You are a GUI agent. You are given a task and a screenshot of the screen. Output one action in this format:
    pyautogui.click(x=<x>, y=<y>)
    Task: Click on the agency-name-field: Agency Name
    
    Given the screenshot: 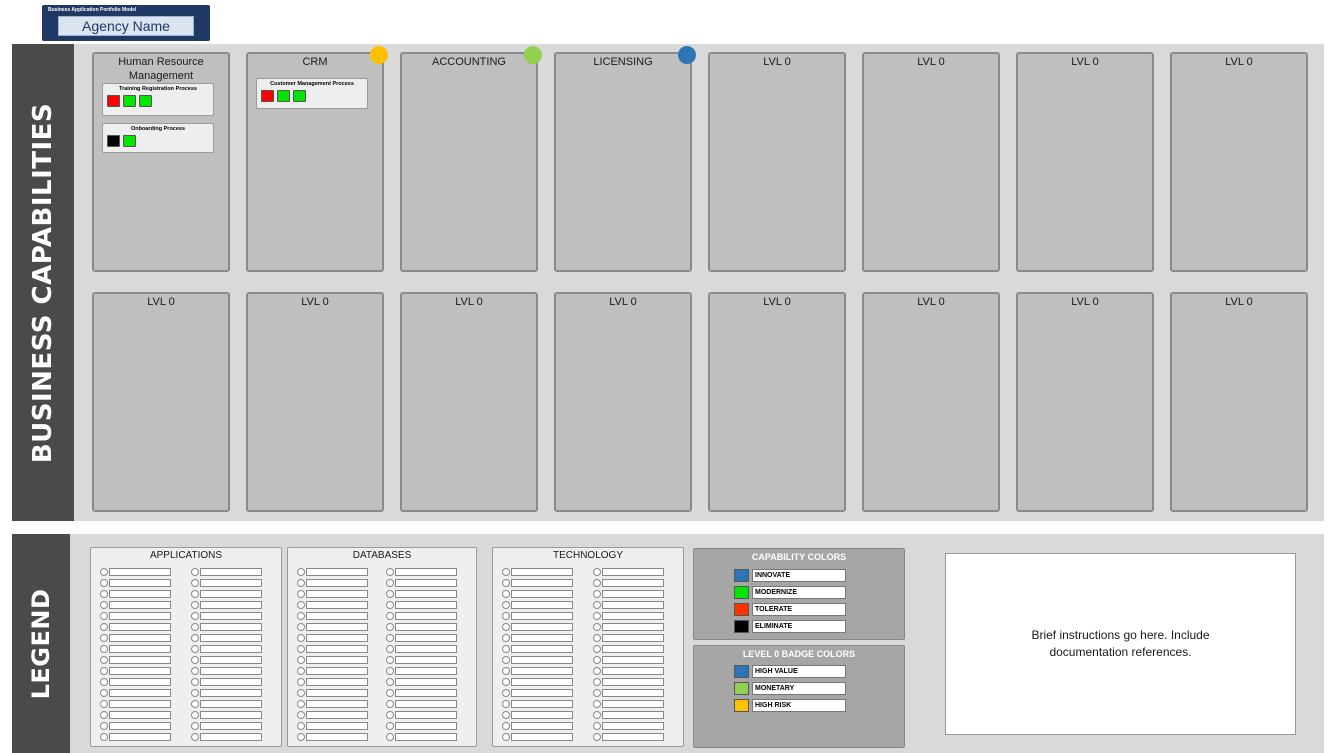 What is the action you would take?
    pyautogui.click(x=126, y=26)
    